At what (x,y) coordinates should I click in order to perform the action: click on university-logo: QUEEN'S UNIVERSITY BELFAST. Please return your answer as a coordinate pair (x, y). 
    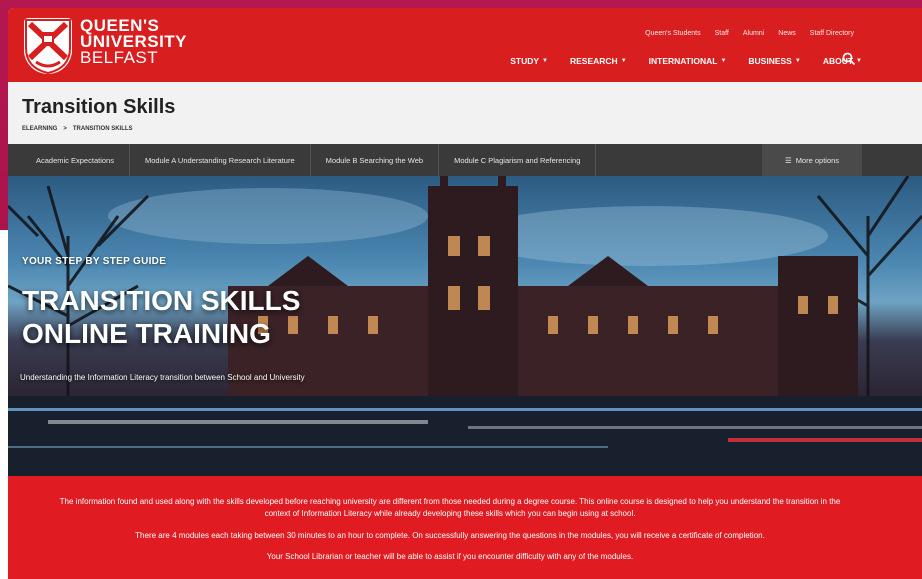
    Looking at the image, I should click on (106, 45).